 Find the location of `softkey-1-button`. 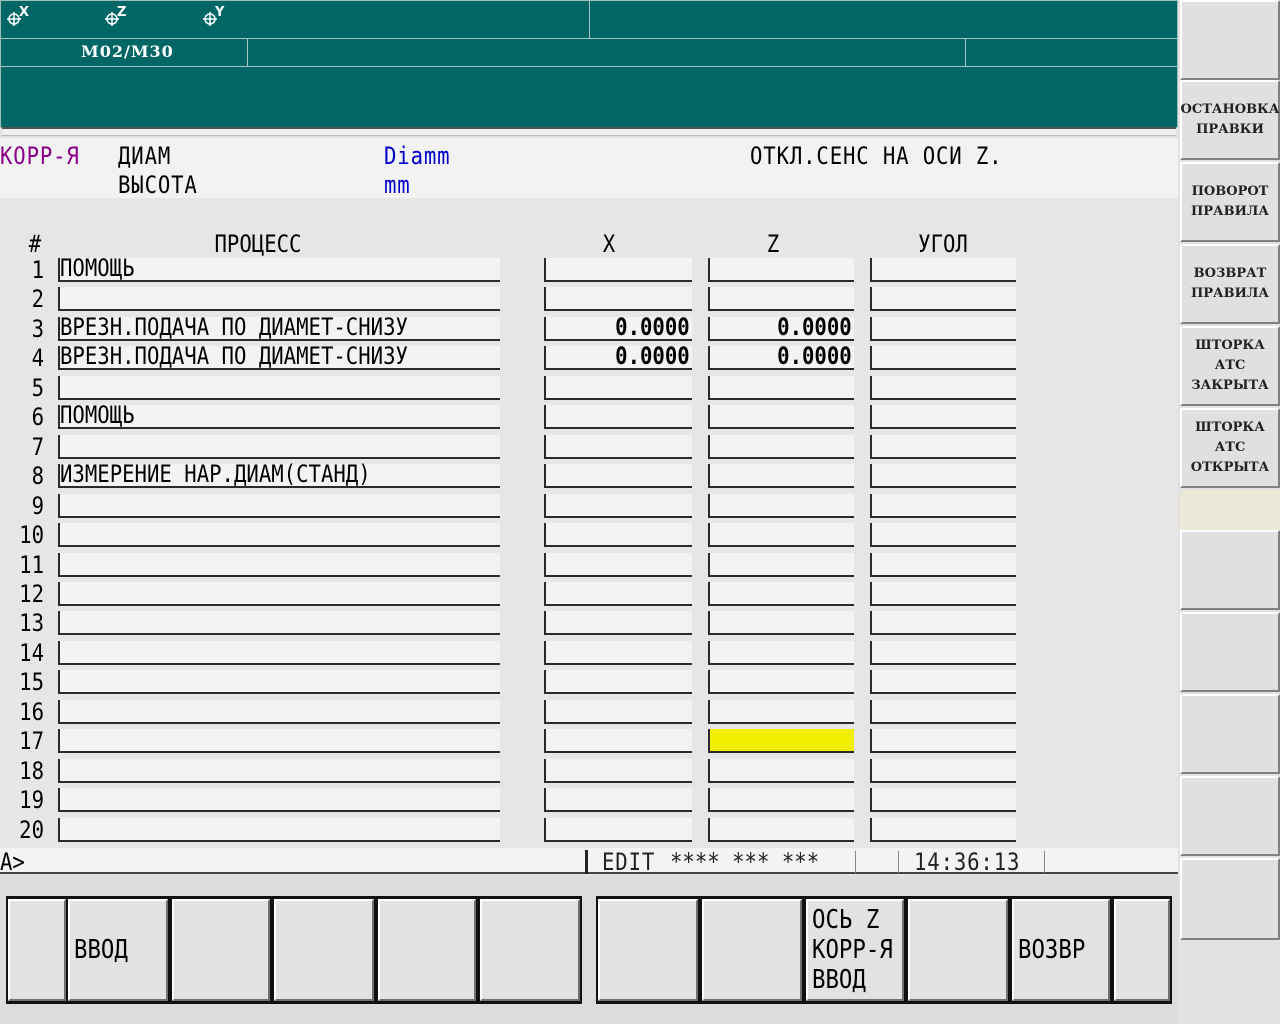

softkey-1-button is located at coordinates (37, 950).